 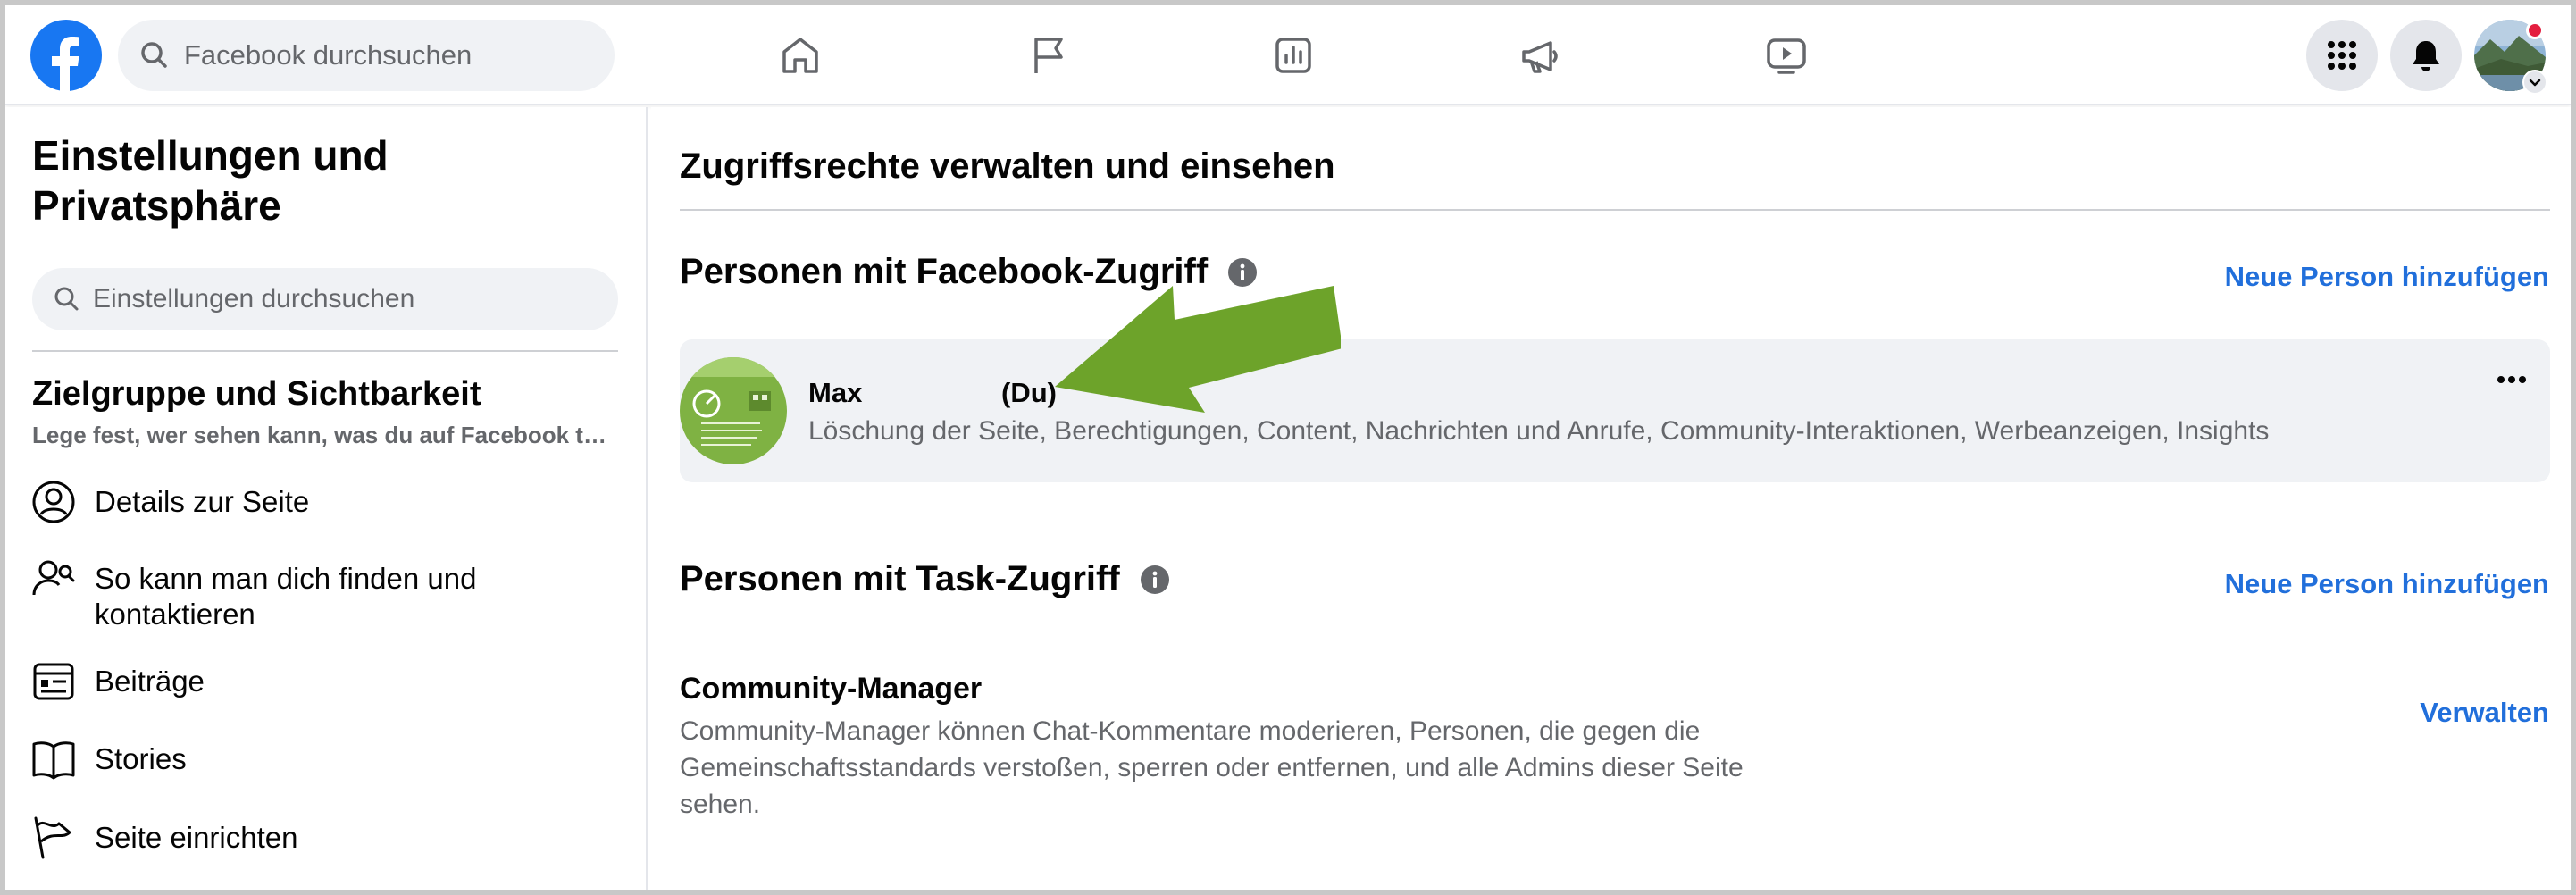 I want to click on person-name: Max, so click(x=836, y=392).